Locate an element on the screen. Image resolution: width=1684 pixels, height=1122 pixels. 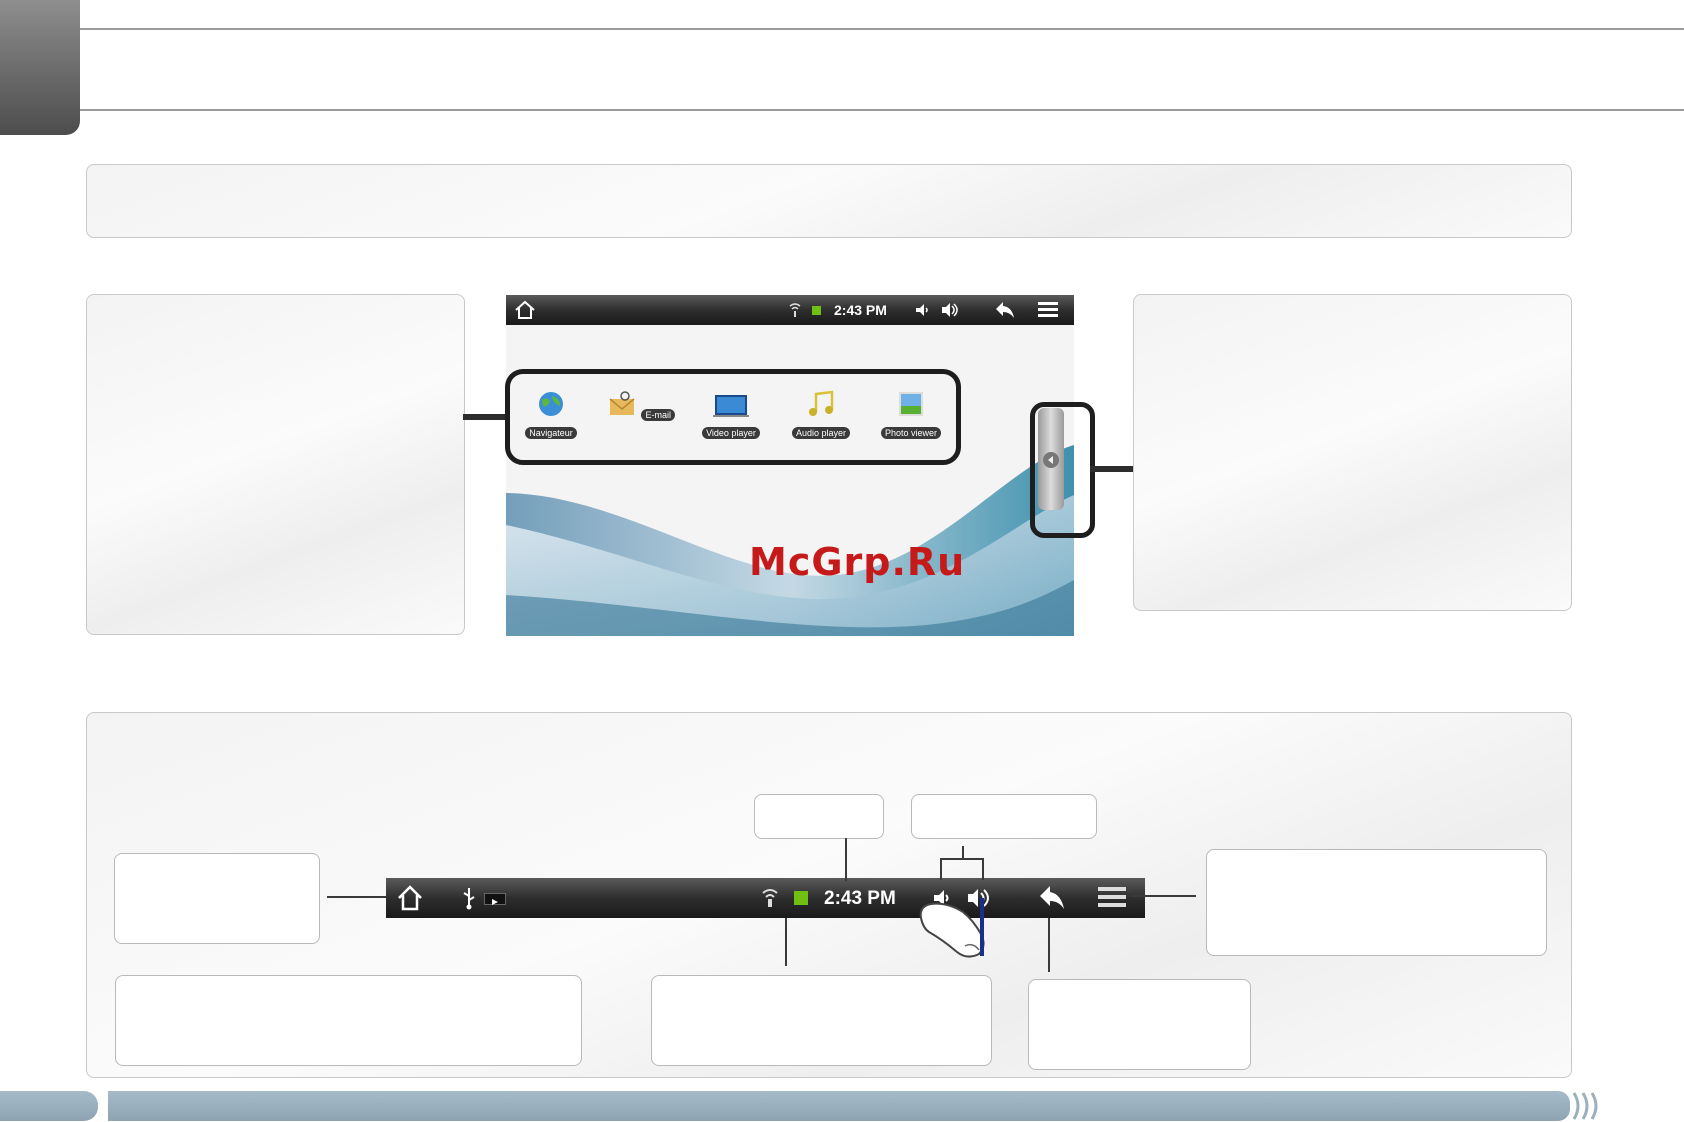
large-status-bar: 2:43 PM is located at coordinates (765, 898).